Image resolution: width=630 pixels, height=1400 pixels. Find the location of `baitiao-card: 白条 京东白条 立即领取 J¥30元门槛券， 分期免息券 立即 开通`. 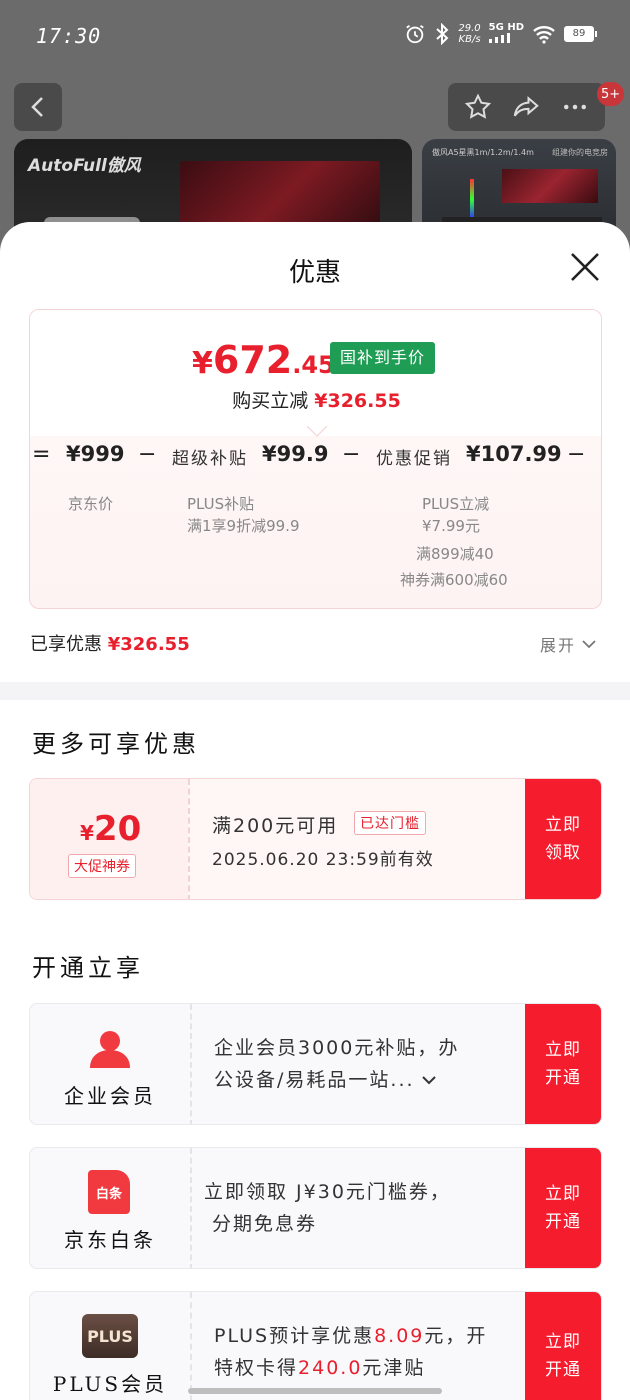

baitiao-card: 白条 京东白条 立即领取 J¥30元门槛券， 分期免息券 立即 开通 is located at coordinates (315, 1208).